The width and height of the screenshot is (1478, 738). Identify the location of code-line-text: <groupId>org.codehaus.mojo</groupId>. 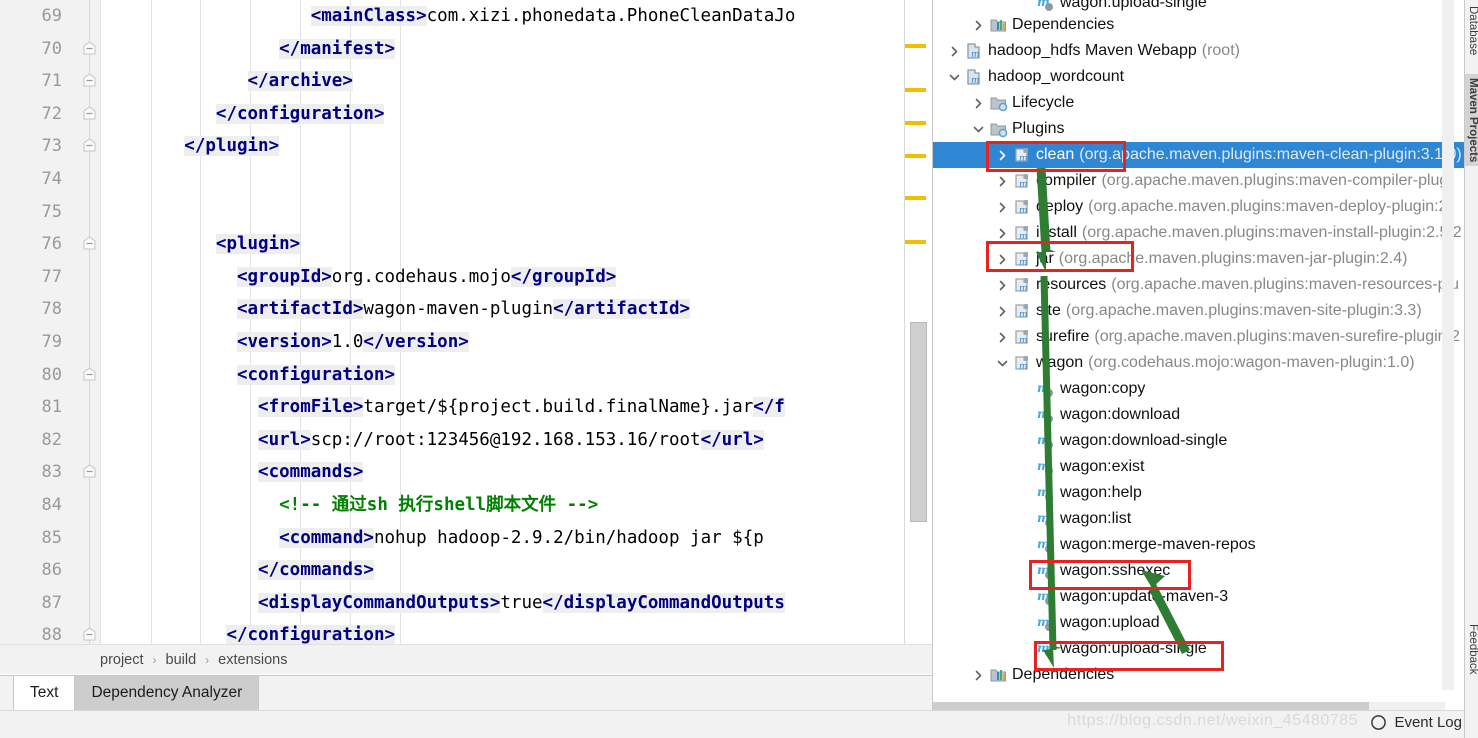
(426, 276).